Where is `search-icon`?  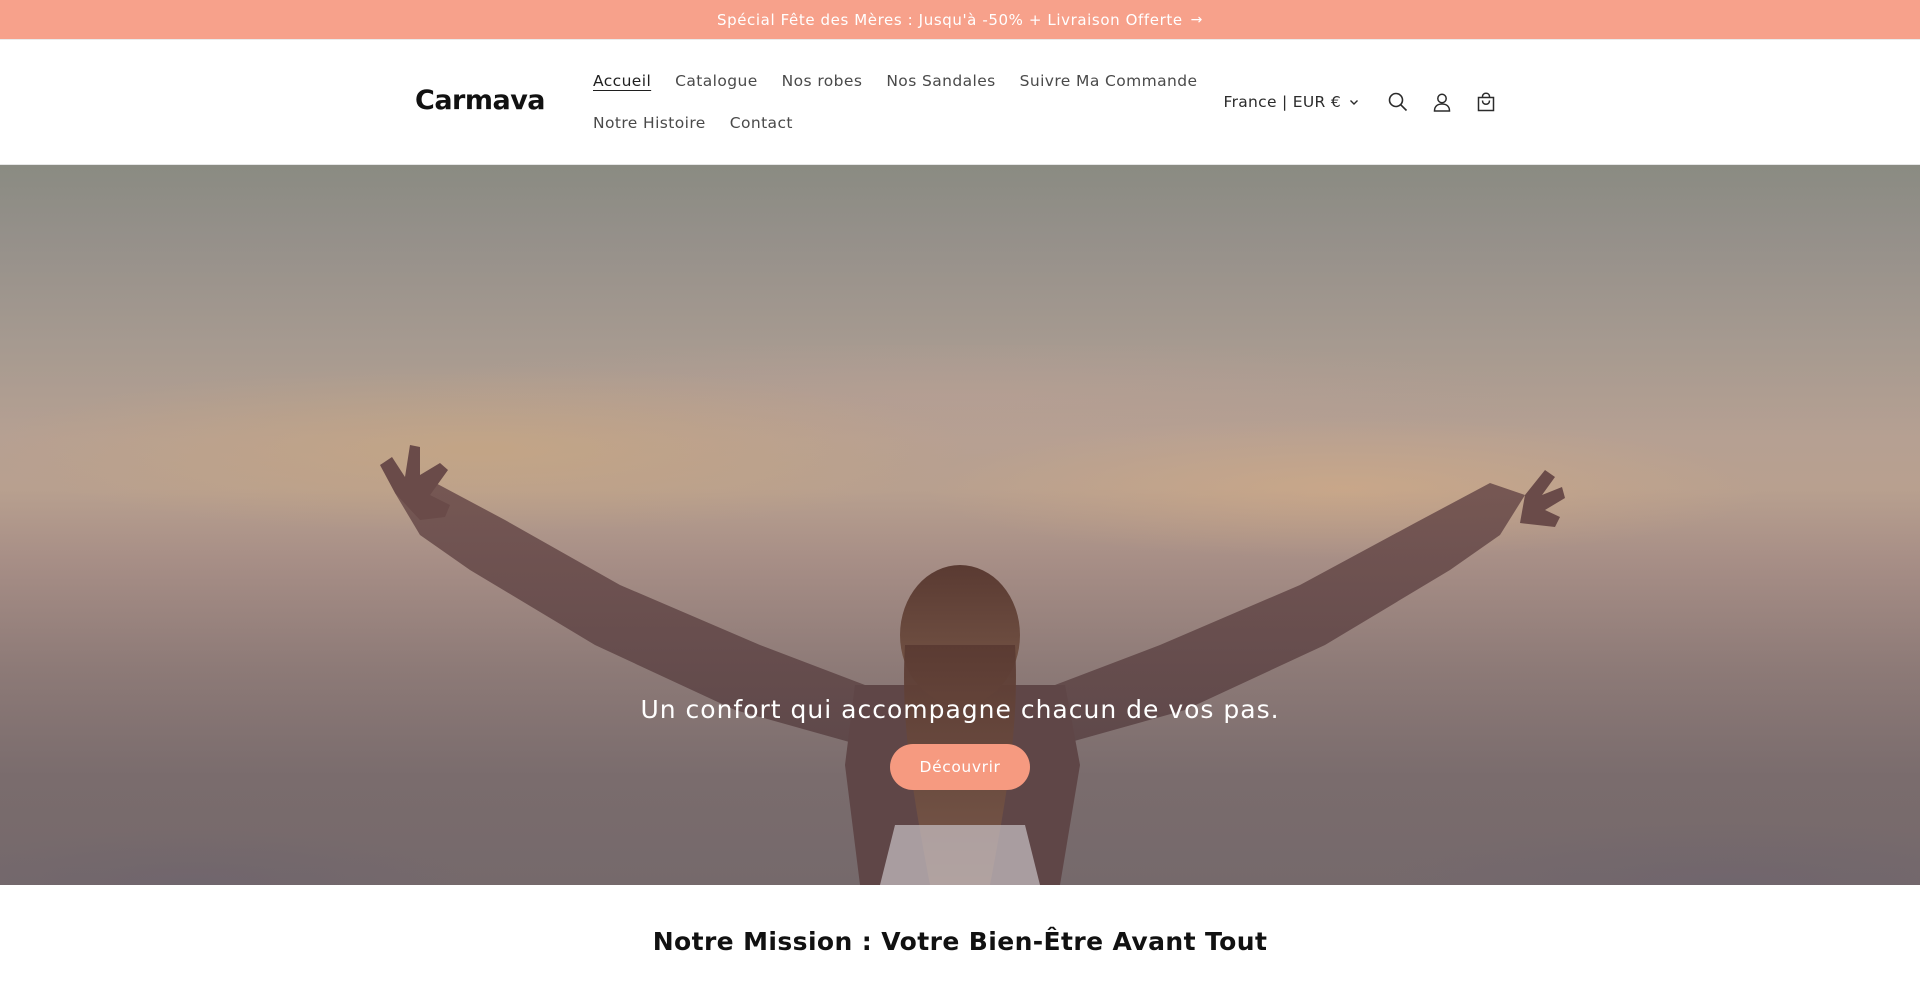
search-icon is located at coordinates (1398, 102).